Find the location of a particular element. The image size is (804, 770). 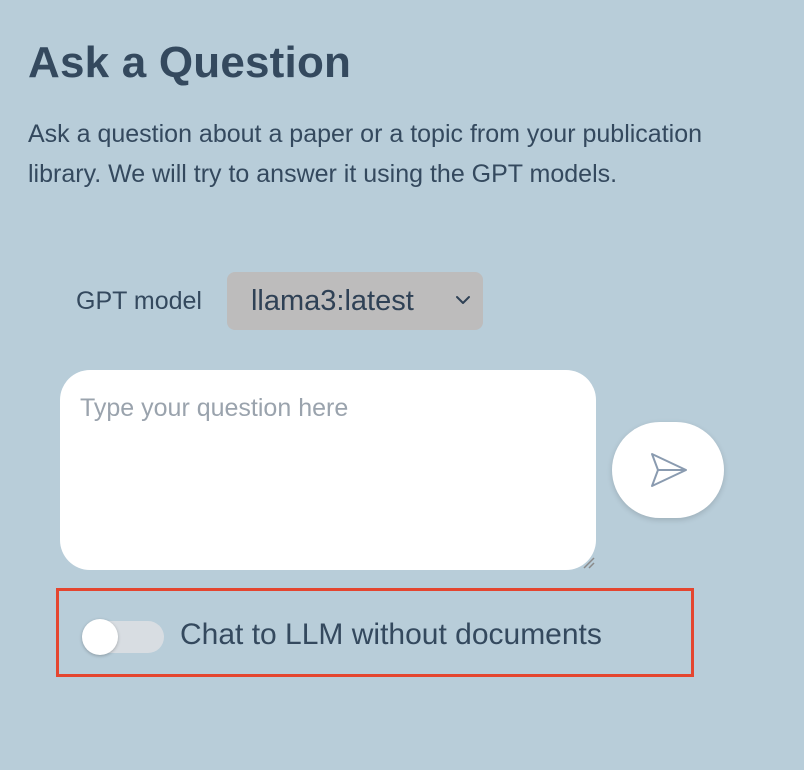

model-select-value: llama3:latest is located at coordinates (332, 300).